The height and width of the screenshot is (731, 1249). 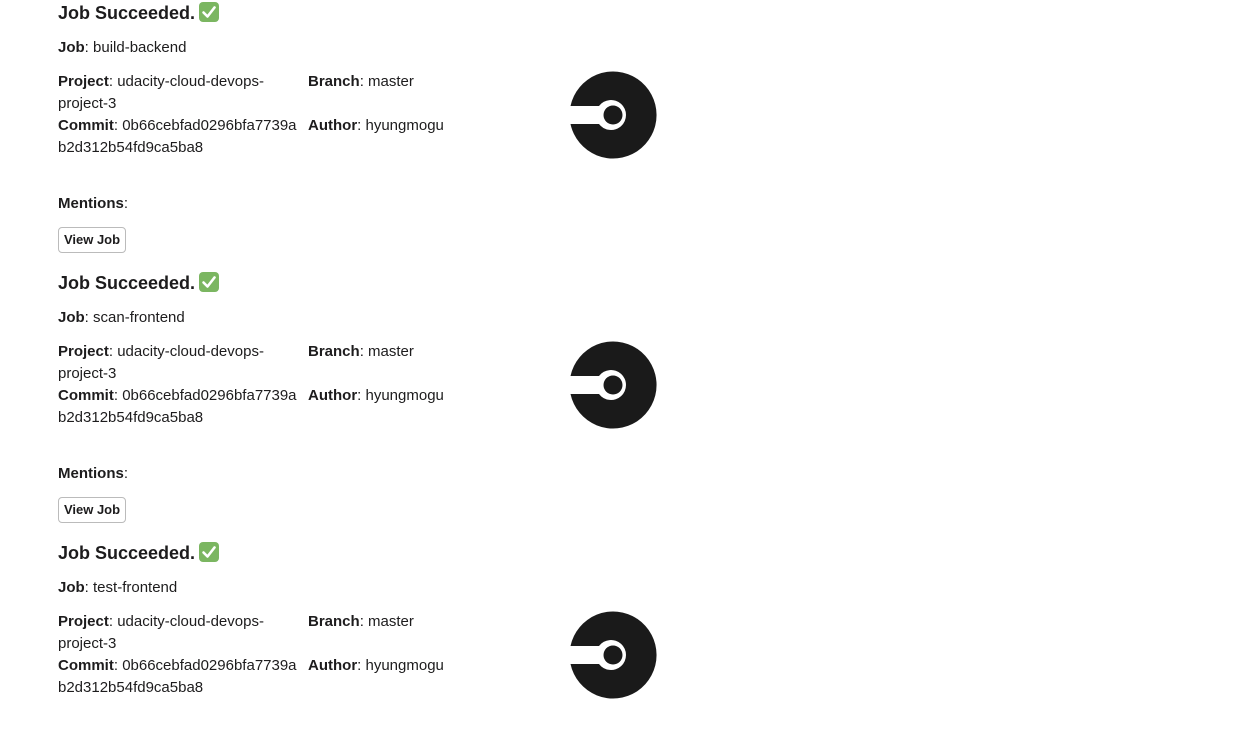 I want to click on job-name: build-backend, so click(x=140, y=47).